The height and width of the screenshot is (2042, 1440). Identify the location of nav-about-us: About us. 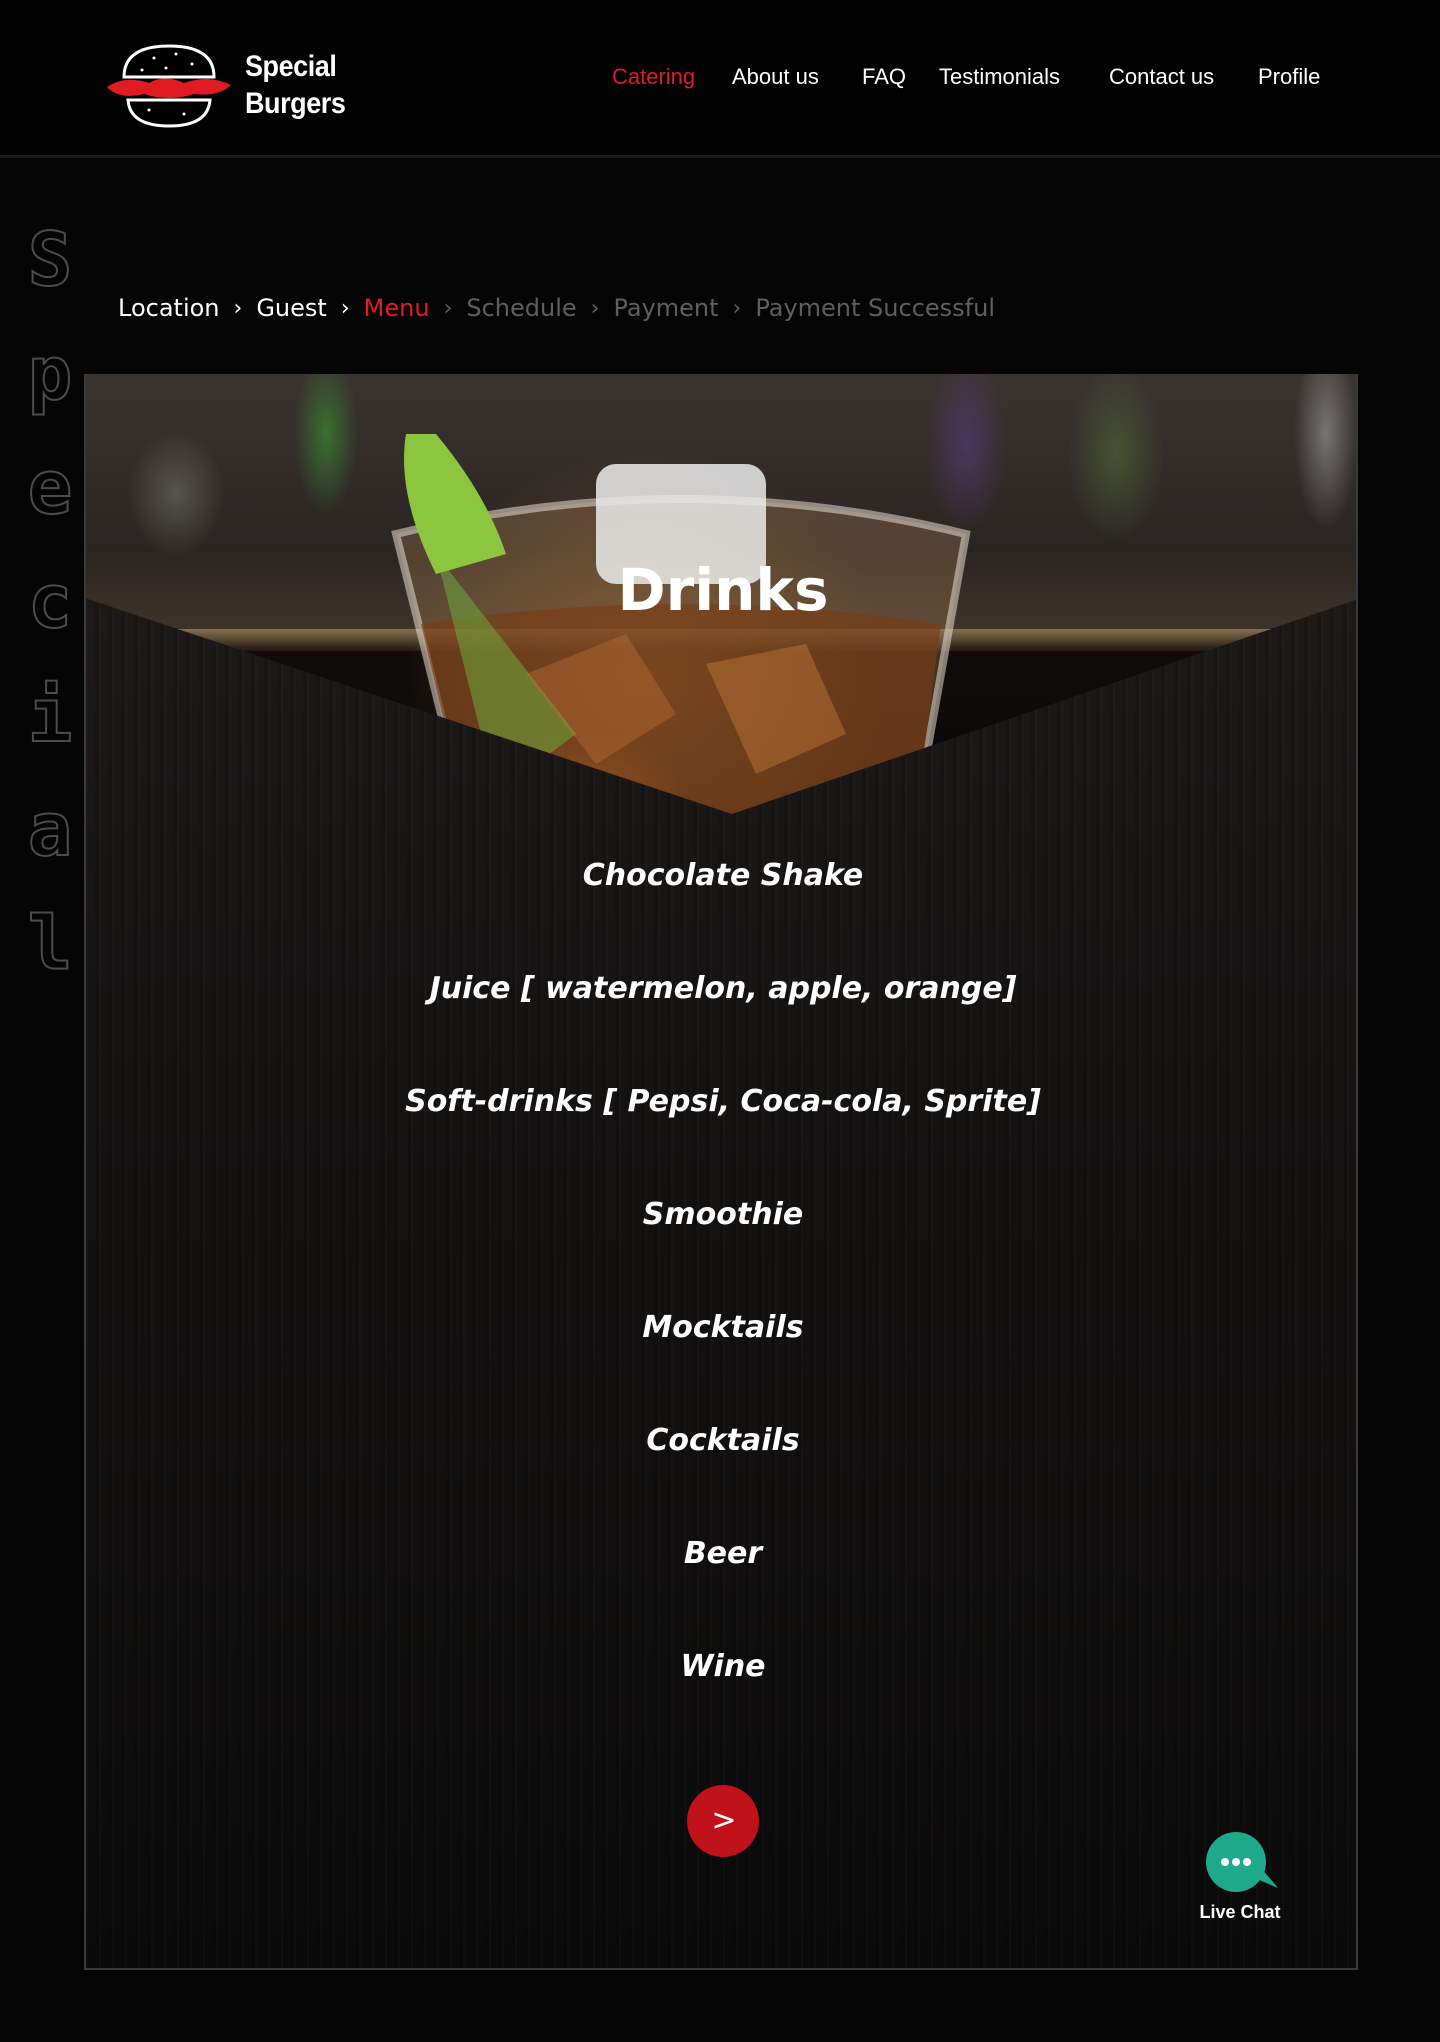
(775, 77).